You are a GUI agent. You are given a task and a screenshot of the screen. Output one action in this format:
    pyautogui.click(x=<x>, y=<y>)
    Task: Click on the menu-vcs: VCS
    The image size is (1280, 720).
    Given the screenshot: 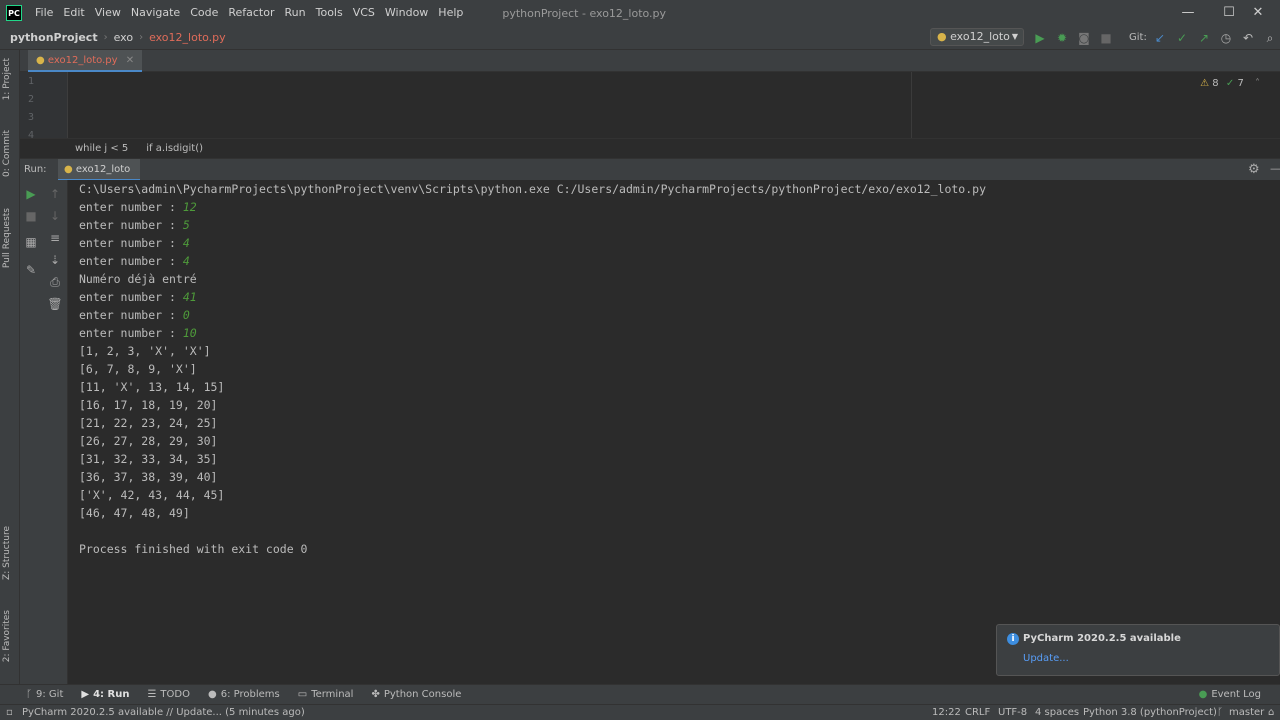 What is the action you would take?
    pyautogui.click(x=364, y=13)
    